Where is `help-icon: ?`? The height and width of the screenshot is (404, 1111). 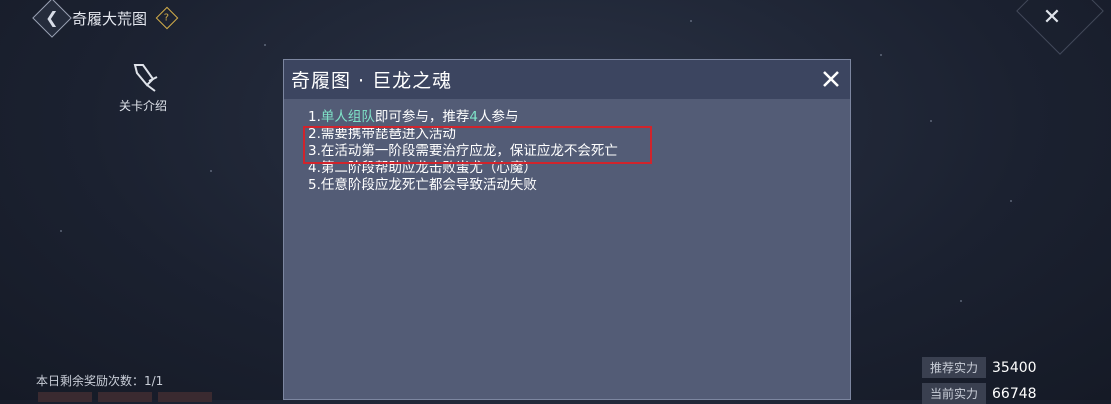
help-icon: ? is located at coordinates (167, 18).